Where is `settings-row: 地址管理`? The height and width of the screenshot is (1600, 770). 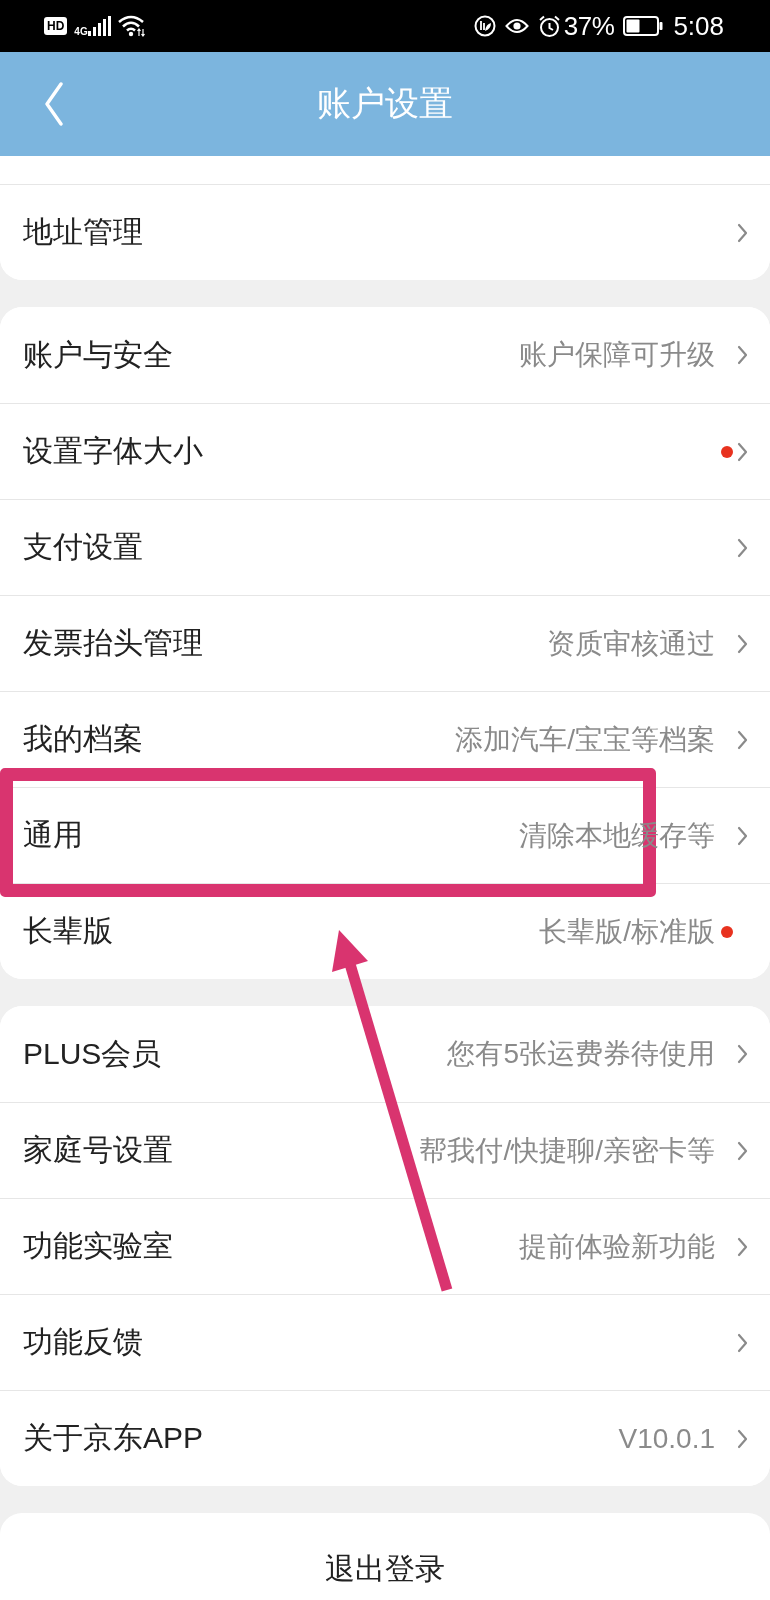
settings-row: 地址管理 is located at coordinates (385, 232).